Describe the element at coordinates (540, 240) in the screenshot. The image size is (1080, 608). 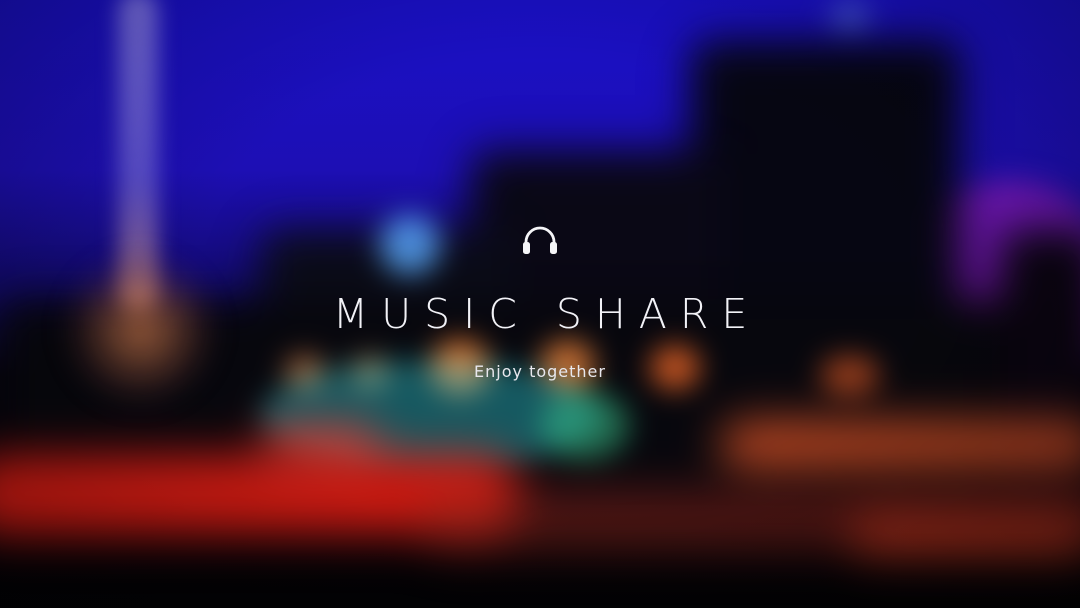
I see `headphones-icon` at that location.